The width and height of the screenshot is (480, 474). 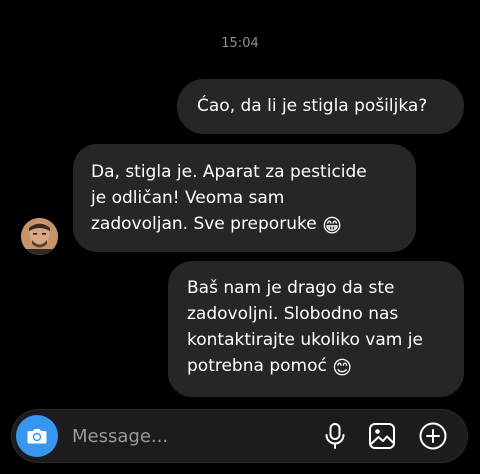 What do you see at coordinates (257, 366) in the screenshot?
I see `message-line: potrebna pomoć` at bounding box center [257, 366].